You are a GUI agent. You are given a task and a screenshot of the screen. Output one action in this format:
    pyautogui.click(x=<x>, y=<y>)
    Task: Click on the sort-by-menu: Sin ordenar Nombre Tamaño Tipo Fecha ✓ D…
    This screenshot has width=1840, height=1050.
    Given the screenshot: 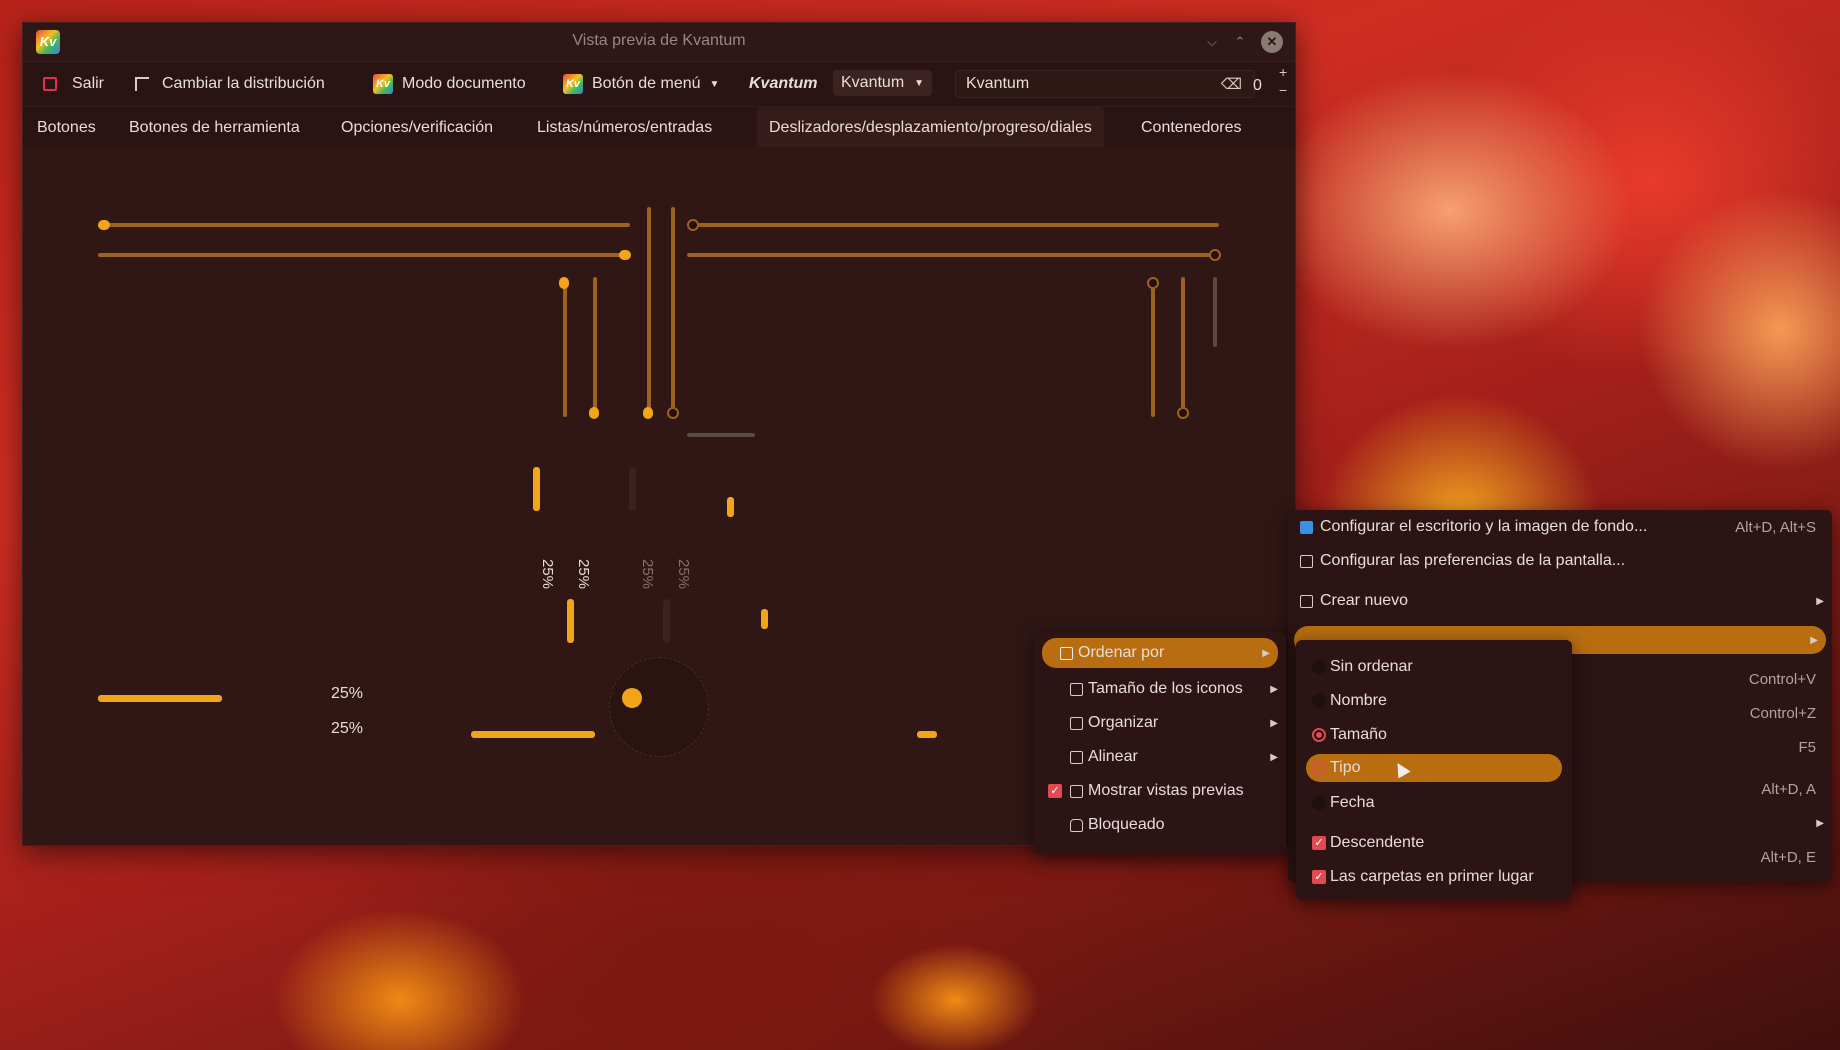 What is the action you would take?
    pyautogui.click(x=1434, y=770)
    